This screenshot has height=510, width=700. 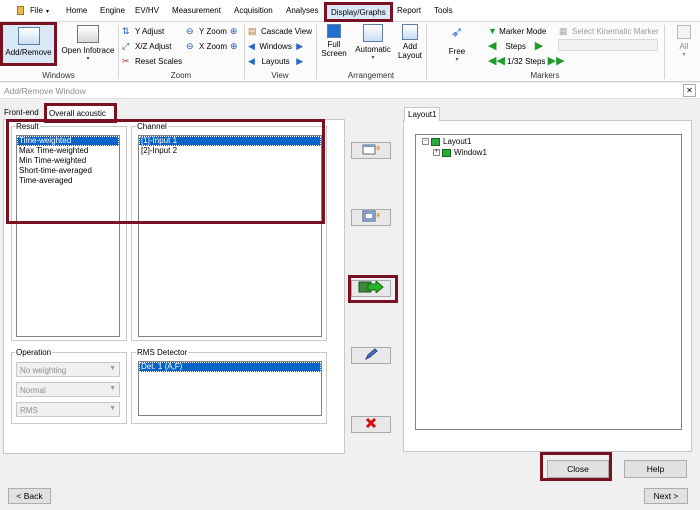 I want to click on step-back-icon: ◀, so click(x=492, y=46).